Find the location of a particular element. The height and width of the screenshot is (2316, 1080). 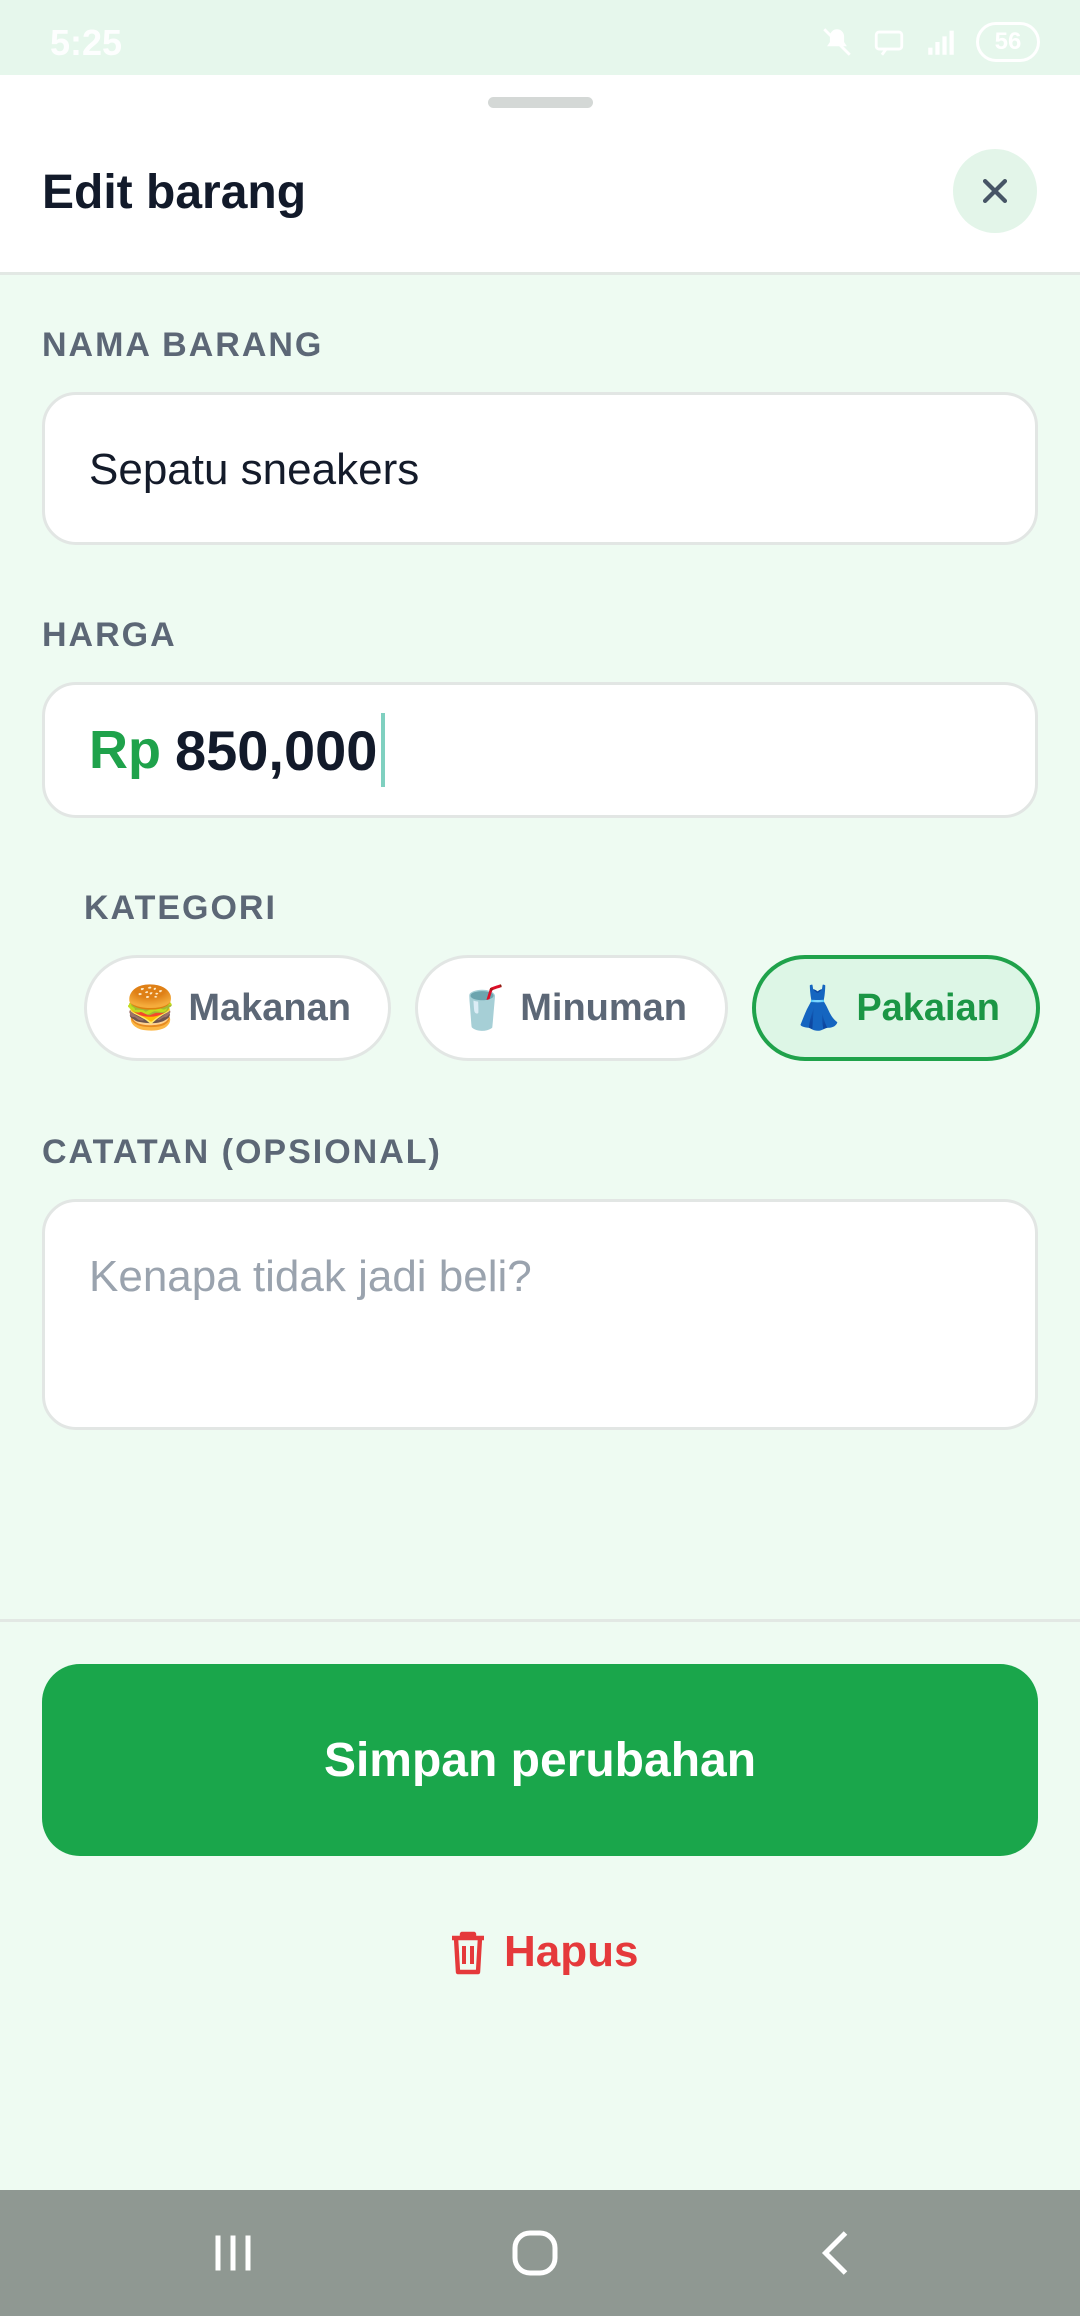

navigation-bar is located at coordinates (540, 2253).